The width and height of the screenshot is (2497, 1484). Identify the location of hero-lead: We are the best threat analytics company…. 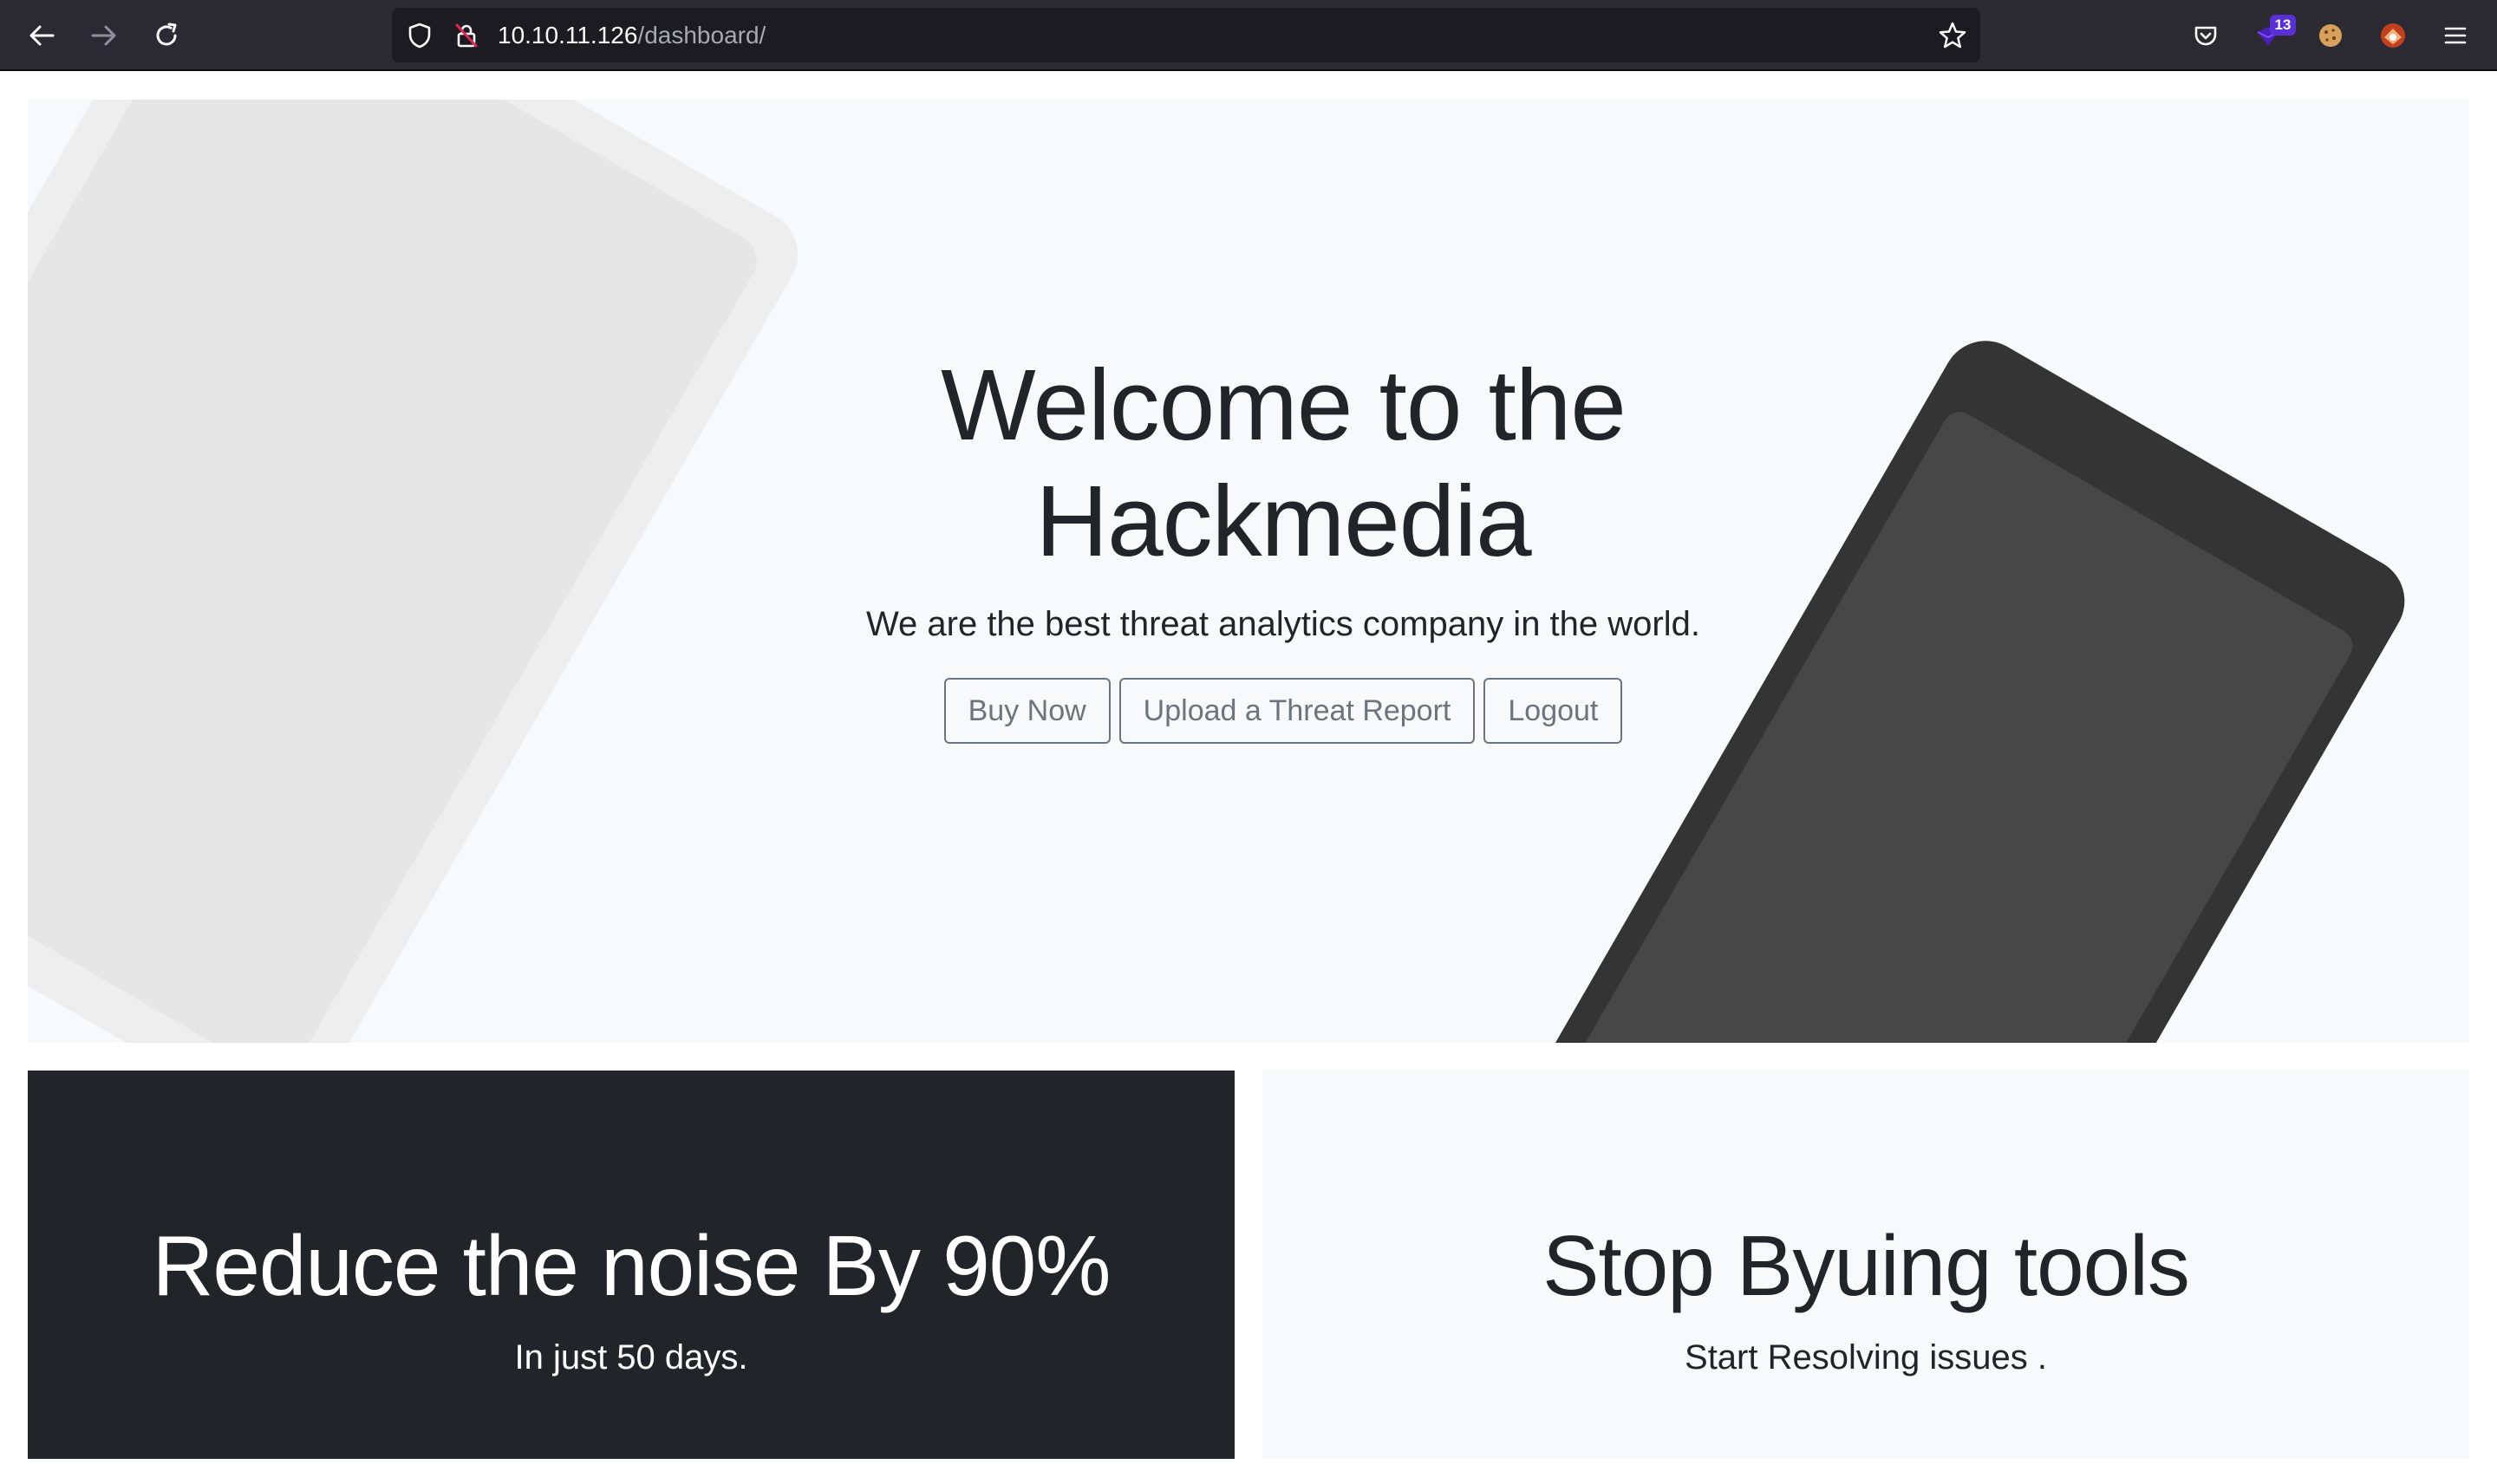
(1283, 624).